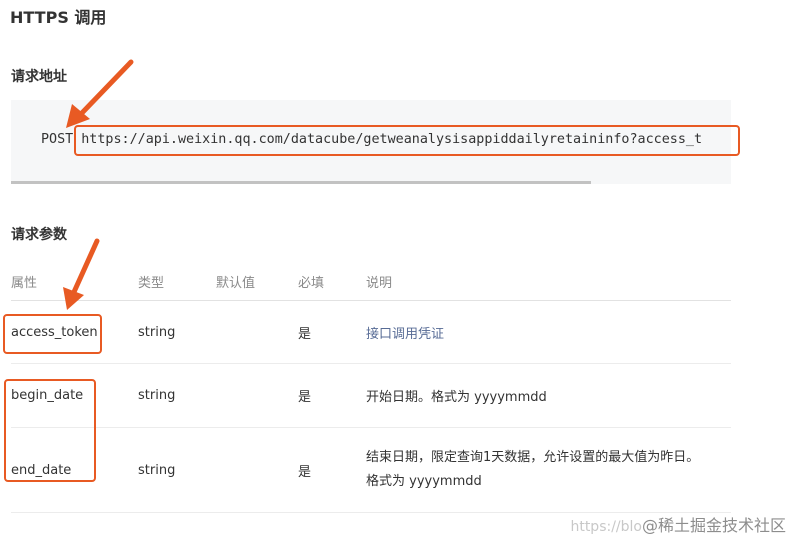 This screenshot has height=542, width=794. I want to click on arrow-to-url-icon, so click(100, 93).